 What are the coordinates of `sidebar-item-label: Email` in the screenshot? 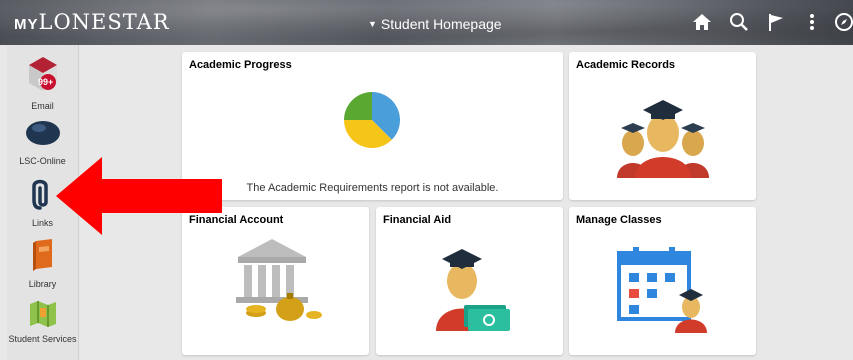 It's located at (42, 106).